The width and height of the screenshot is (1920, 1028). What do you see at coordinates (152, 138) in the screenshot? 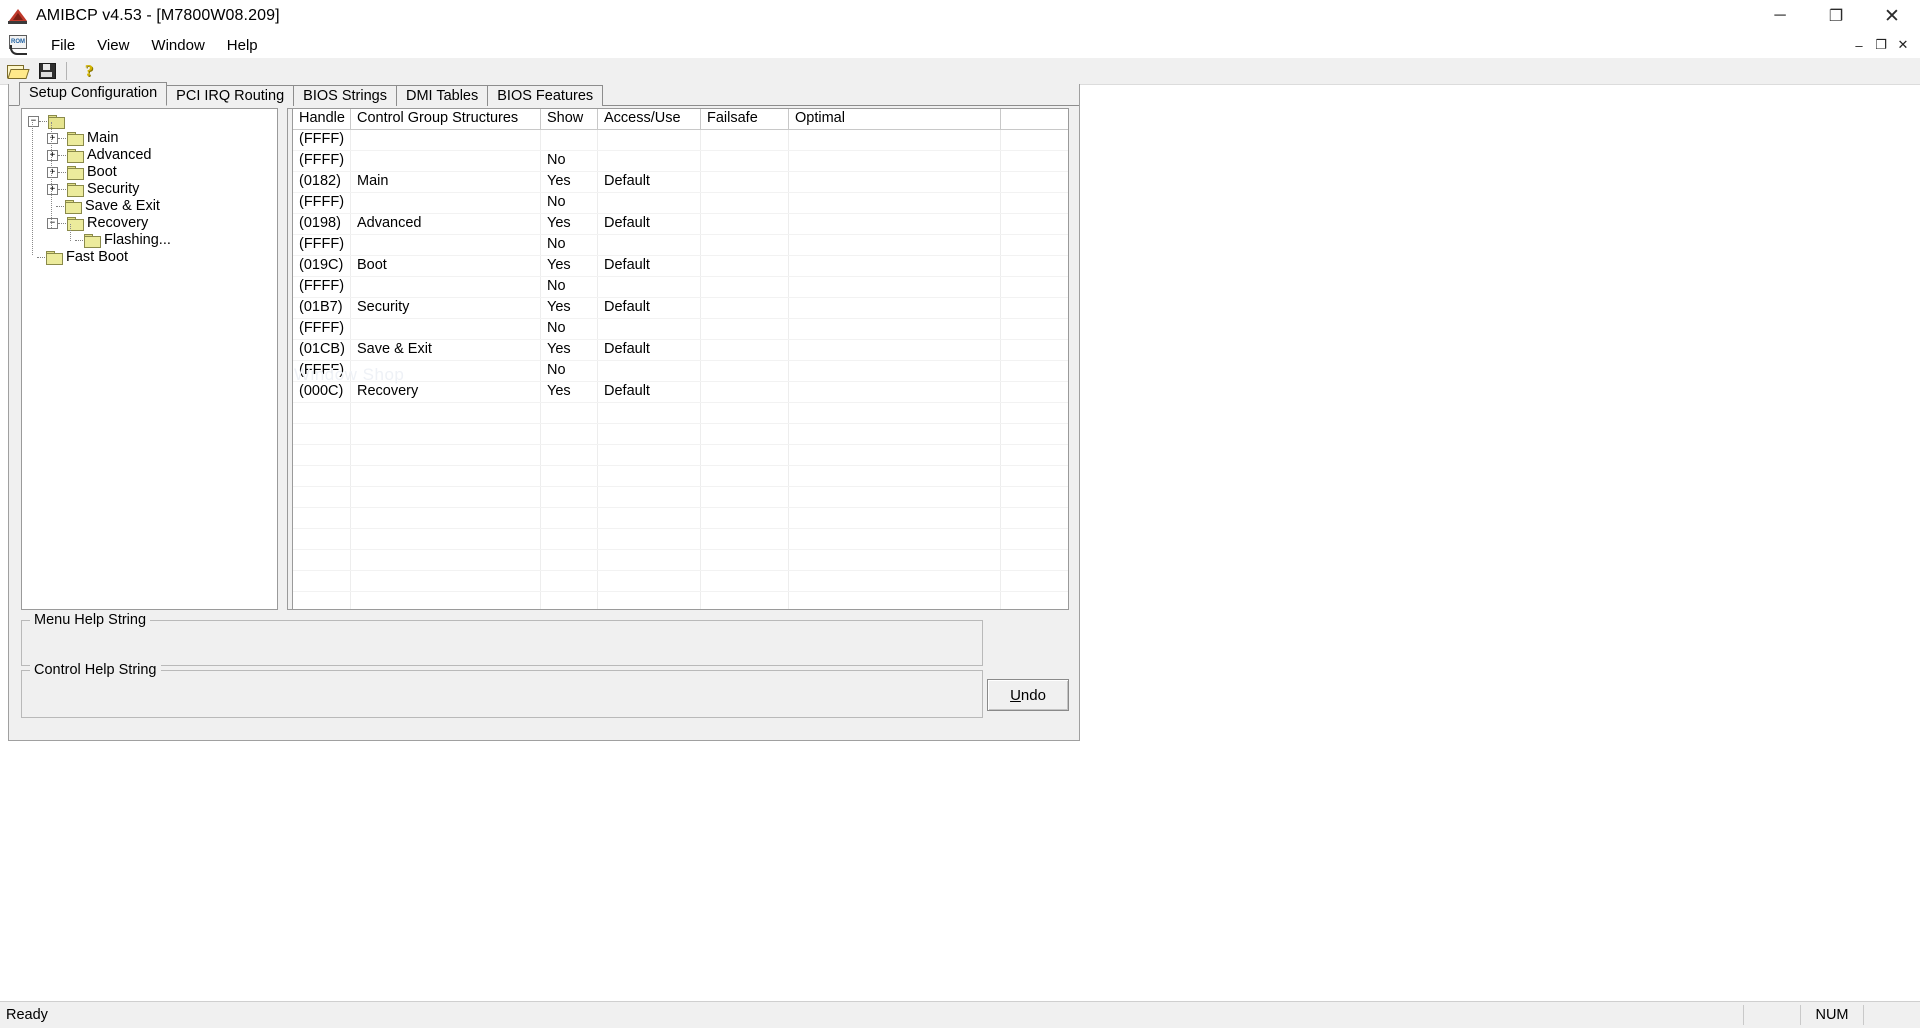
I see `tree-node-main: + Main` at bounding box center [152, 138].